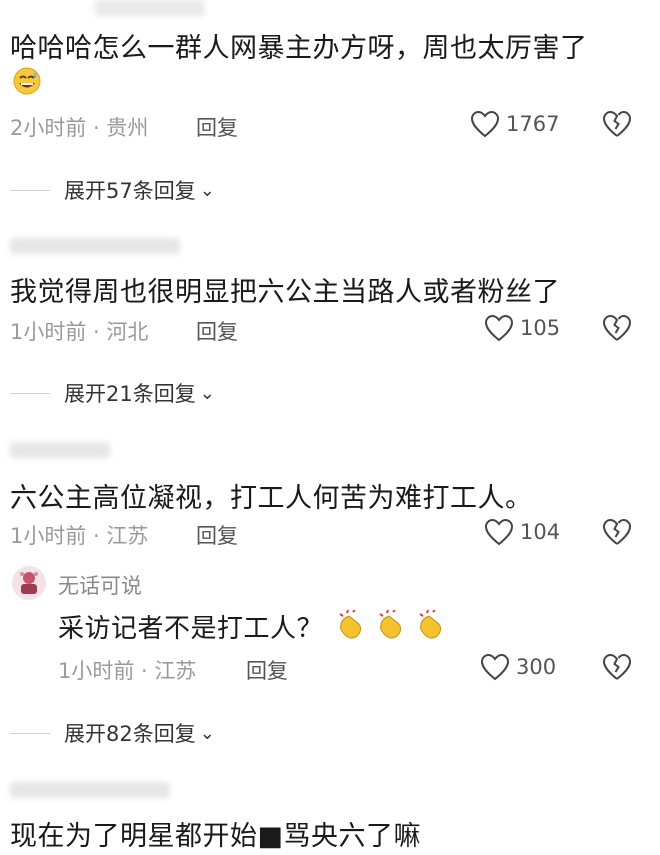  Describe the element at coordinates (216, 836) in the screenshot. I see `comment-text: 现在为了明星都开始■骂央六了嘛` at that location.